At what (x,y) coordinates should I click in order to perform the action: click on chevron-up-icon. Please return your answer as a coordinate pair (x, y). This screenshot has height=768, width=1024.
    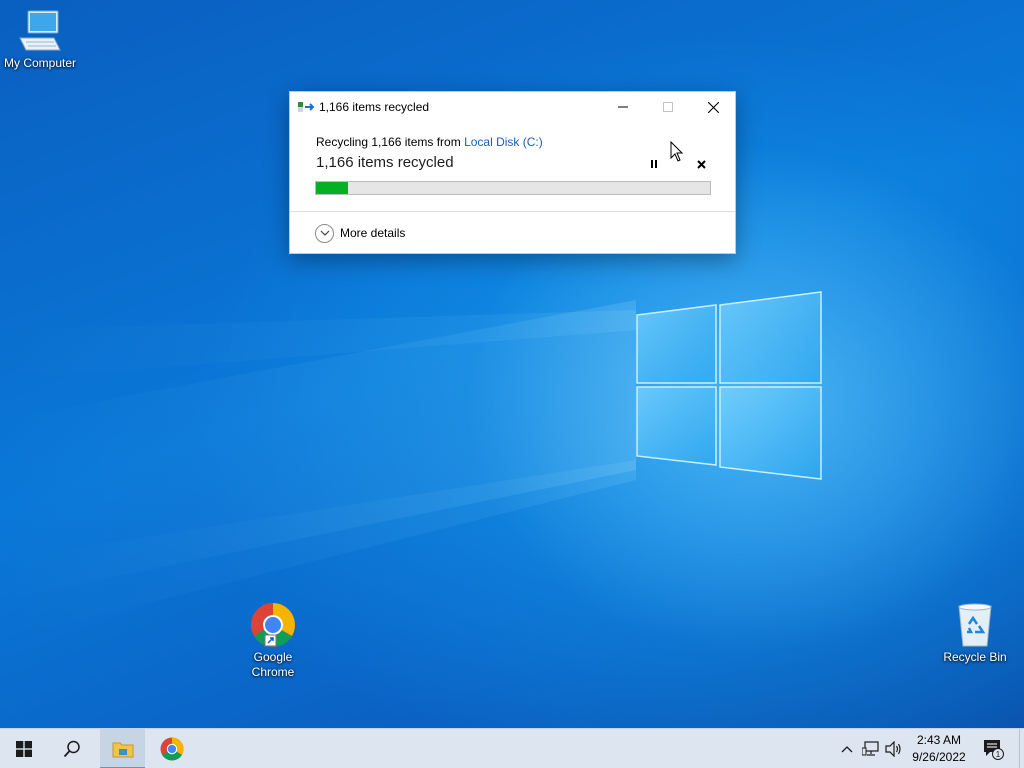
    Looking at the image, I should click on (847, 749).